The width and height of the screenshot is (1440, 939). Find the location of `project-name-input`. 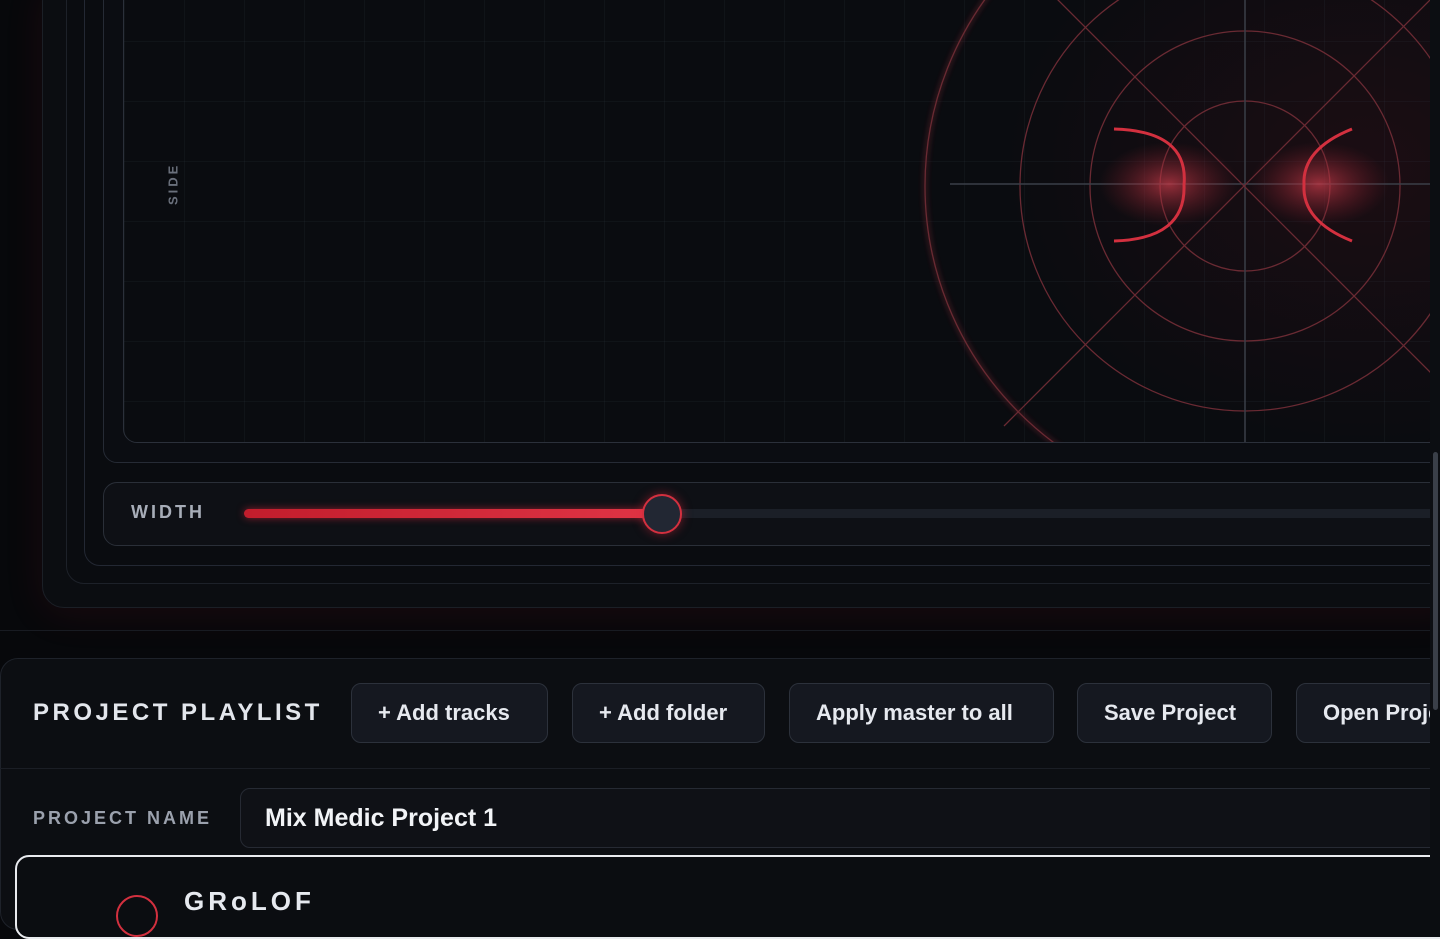

project-name-input is located at coordinates (840, 818).